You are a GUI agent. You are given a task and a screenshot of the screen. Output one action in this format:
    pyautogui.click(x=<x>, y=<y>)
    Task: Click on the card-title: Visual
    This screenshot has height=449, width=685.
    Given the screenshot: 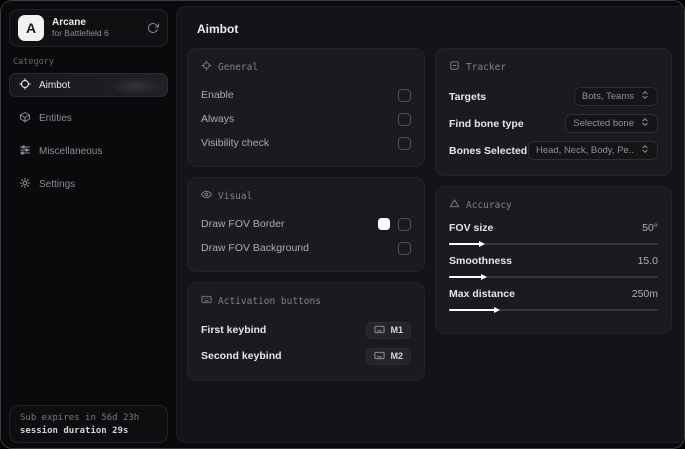 What is the action you would take?
    pyautogui.click(x=235, y=196)
    